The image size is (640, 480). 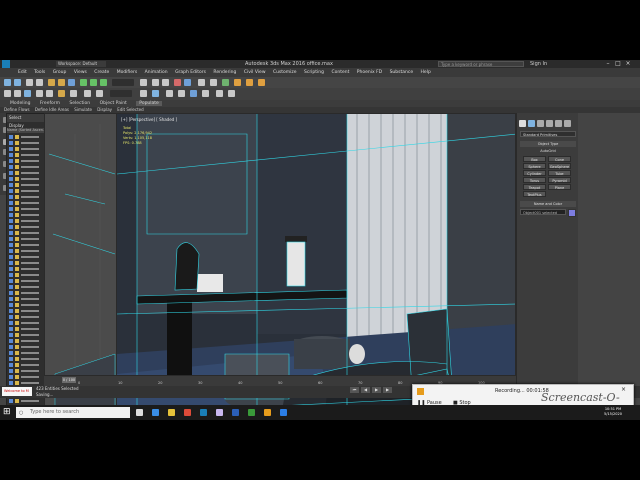 What do you see at coordinates (79, 103) in the screenshot?
I see `tab-selection: Selection` at bounding box center [79, 103].